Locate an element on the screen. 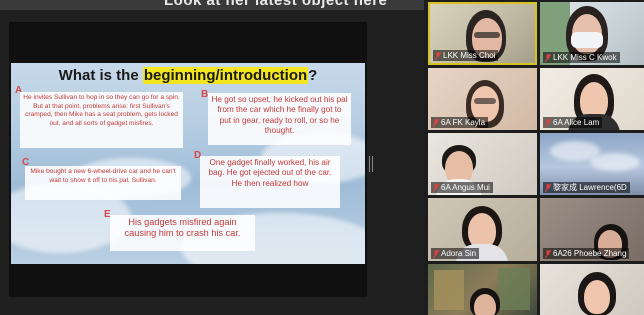 This screenshot has height=315, width=644. slide-title-suffix: ? is located at coordinates (313, 75).